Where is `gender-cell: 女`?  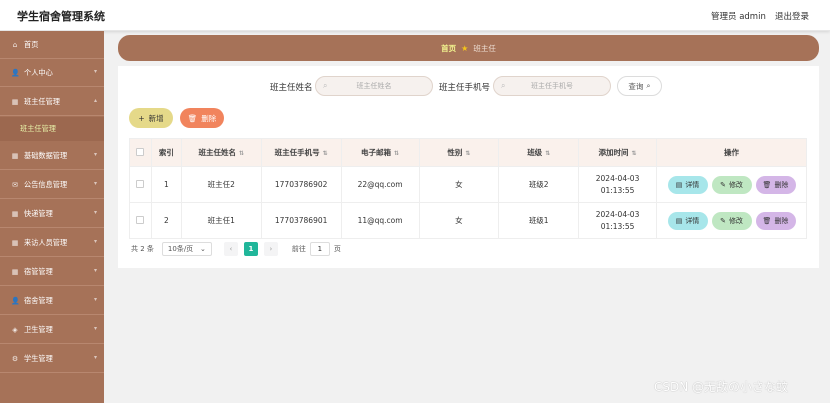
gender-cell: 女 is located at coordinates (459, 184).